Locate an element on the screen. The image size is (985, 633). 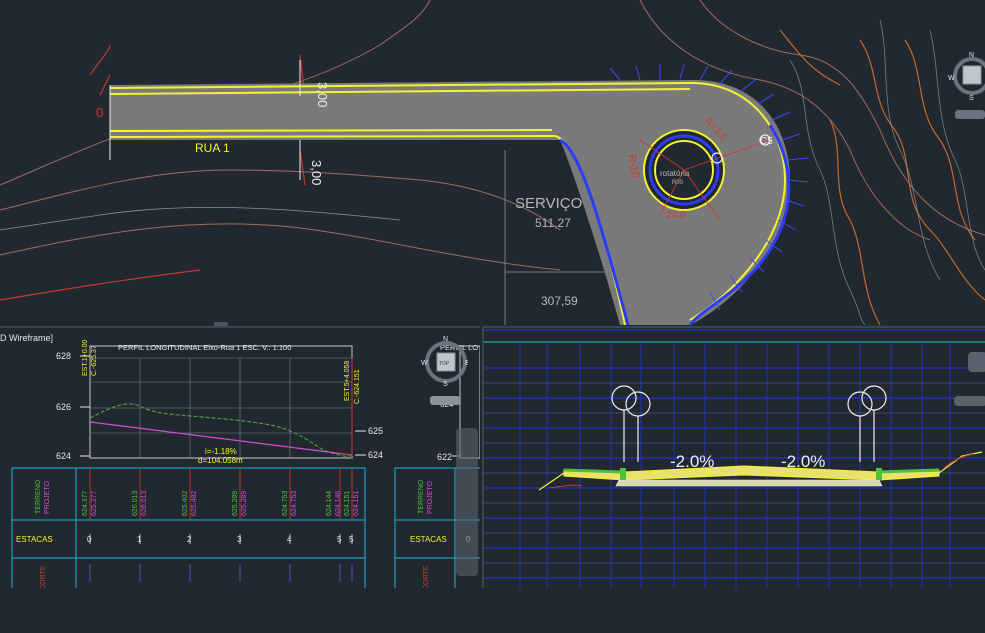
row-projeto-label: PROJETO is located at coordinates (47, 497).